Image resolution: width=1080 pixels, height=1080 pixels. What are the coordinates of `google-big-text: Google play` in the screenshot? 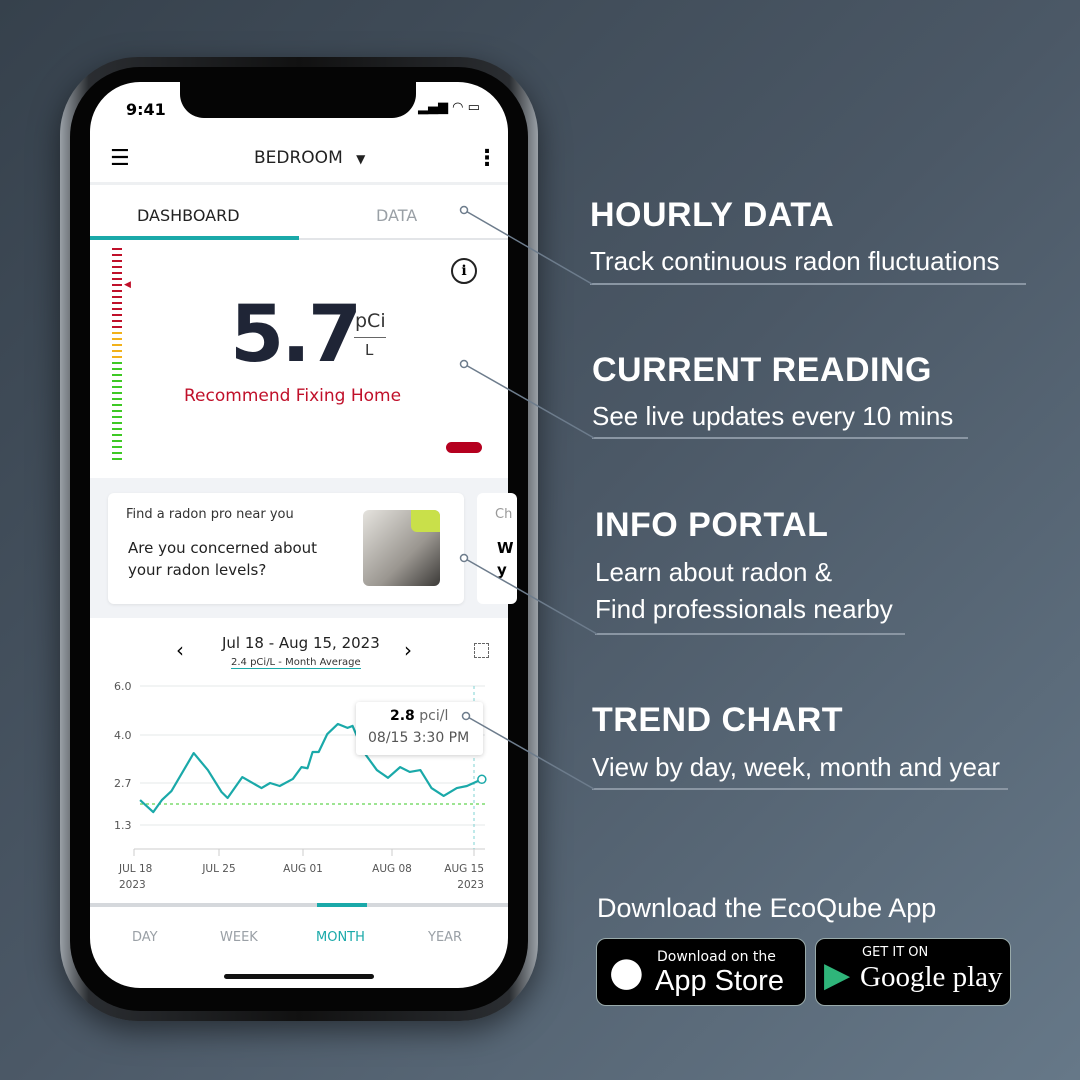 It's located at (931, 977).